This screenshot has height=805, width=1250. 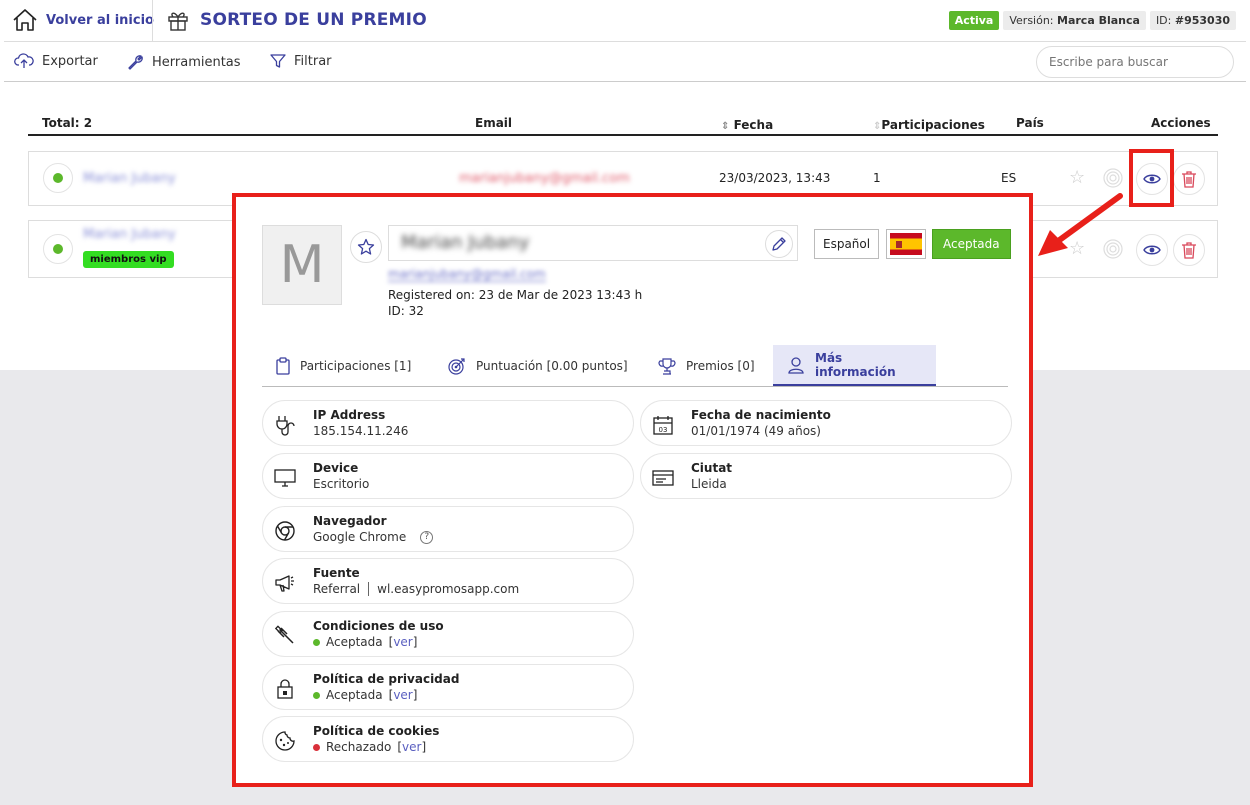 I want to click on header-date: ⇕ Fecha, so click(x=747, y=125).